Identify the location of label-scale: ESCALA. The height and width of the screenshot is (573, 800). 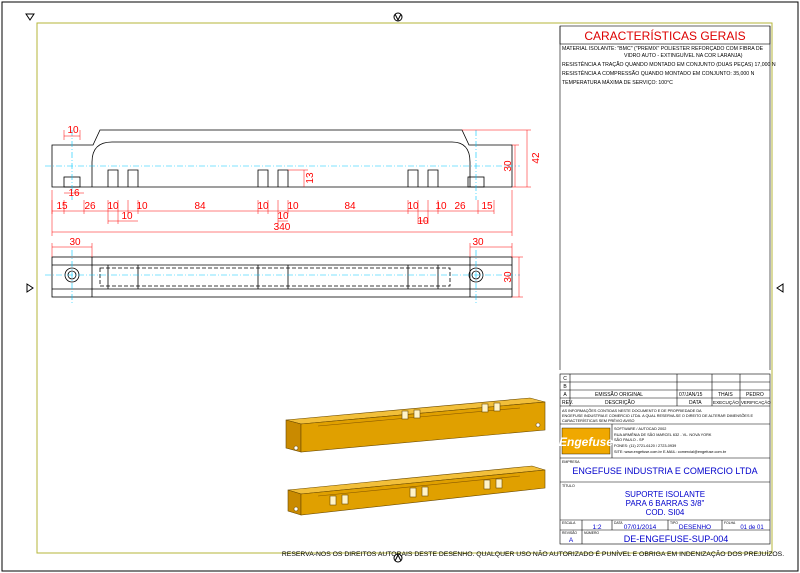
(569, 523).